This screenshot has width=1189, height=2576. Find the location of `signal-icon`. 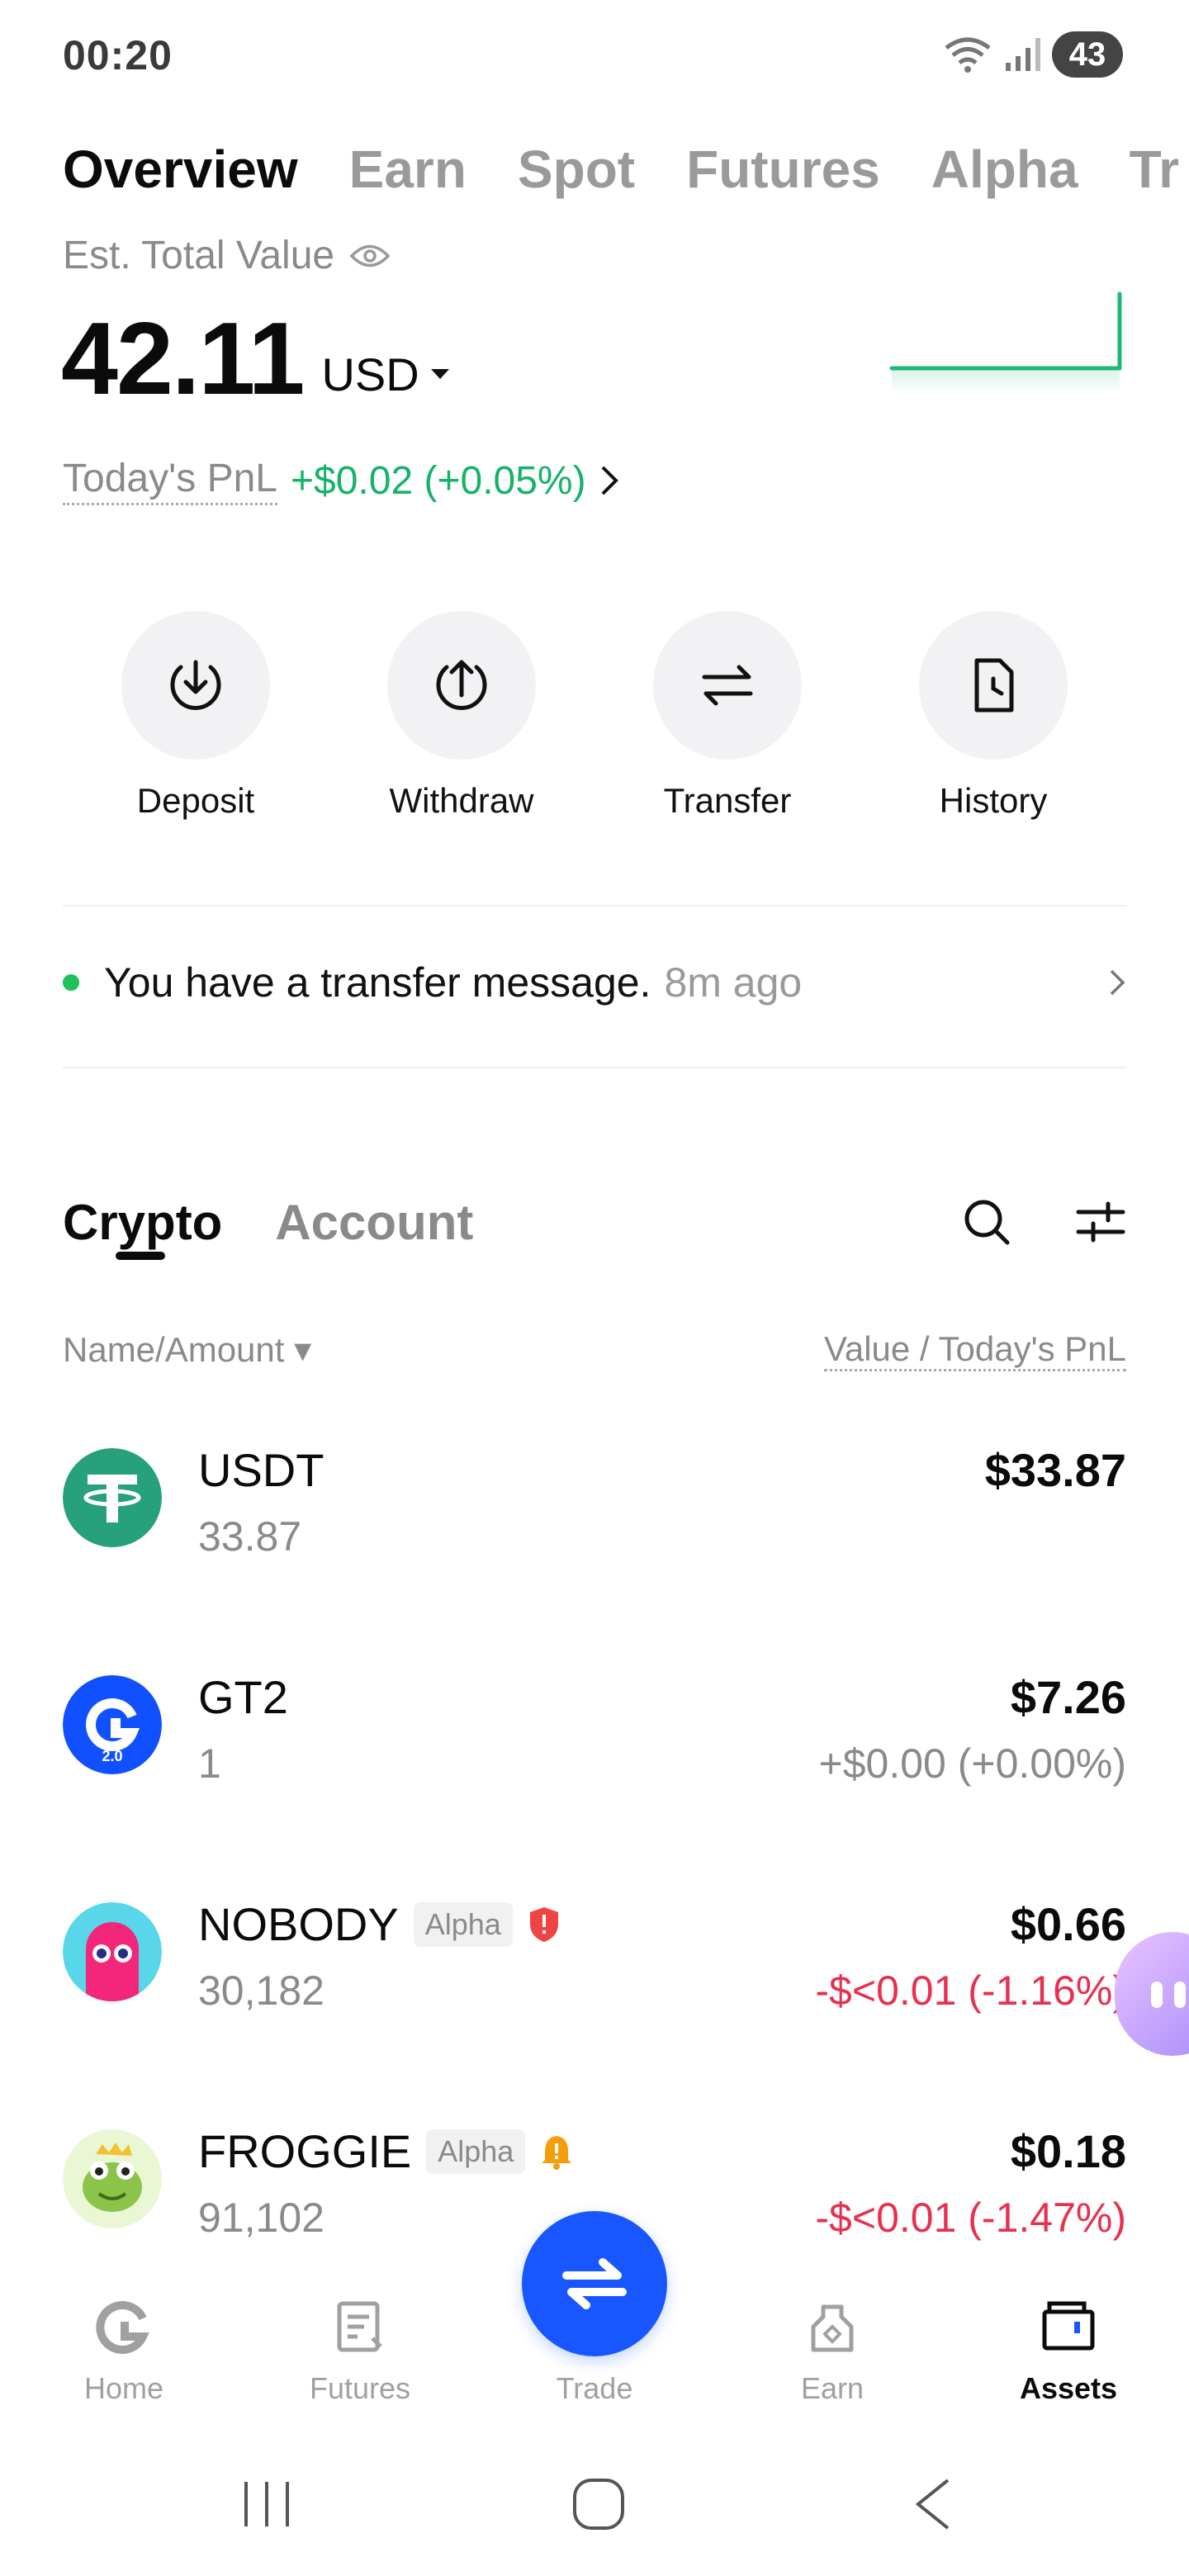

signal-icon is located at coordinates (1023, 54).